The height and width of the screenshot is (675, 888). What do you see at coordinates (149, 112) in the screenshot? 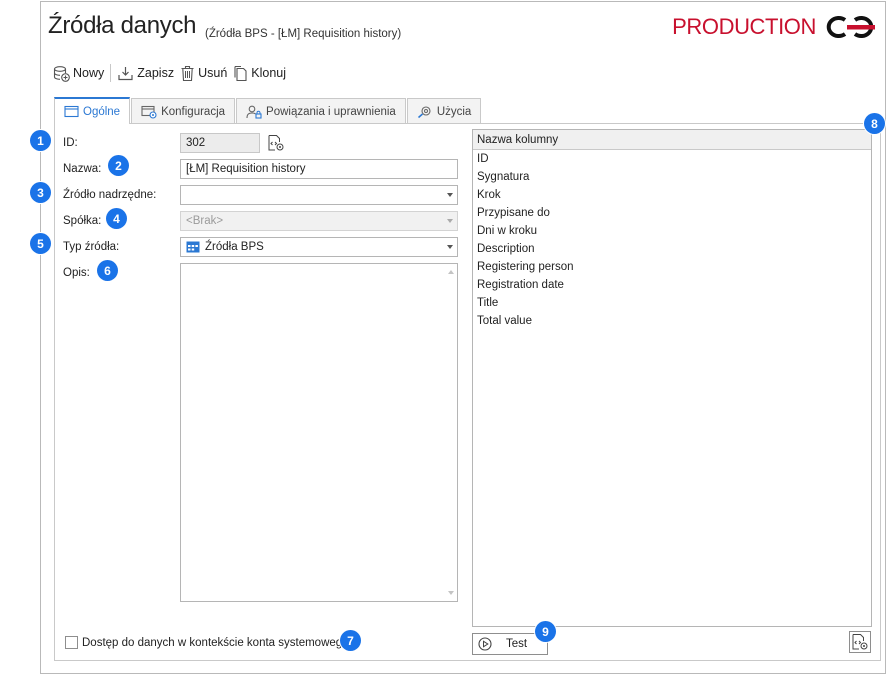
I see `window-gear-icon` at bounding box center [149, 112].